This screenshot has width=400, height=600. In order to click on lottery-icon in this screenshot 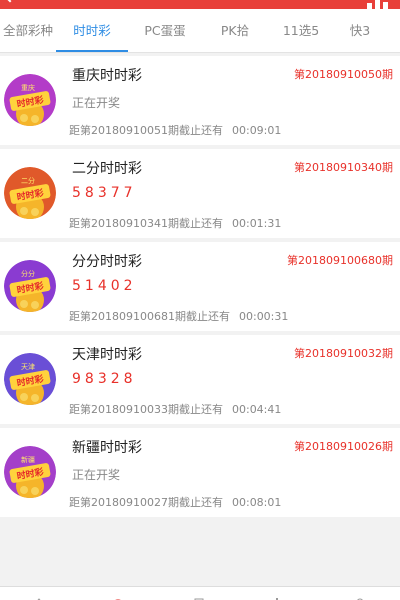, I will do `click(118, 595)`.